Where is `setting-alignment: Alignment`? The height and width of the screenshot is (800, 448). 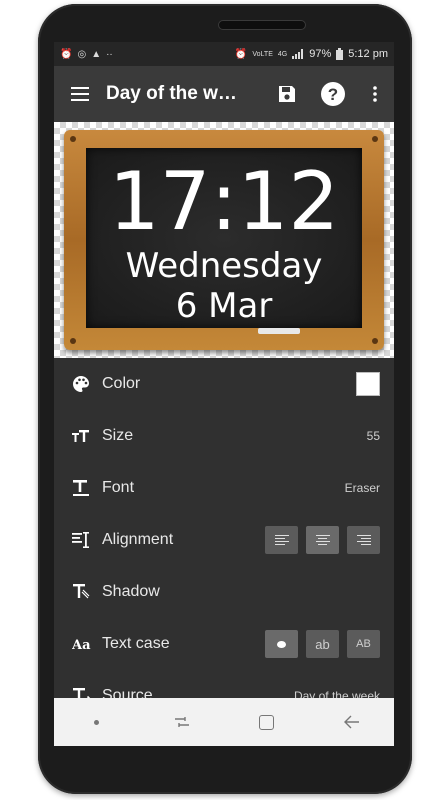 setting-alignment: Alignment is located at coordinates (224, 540).